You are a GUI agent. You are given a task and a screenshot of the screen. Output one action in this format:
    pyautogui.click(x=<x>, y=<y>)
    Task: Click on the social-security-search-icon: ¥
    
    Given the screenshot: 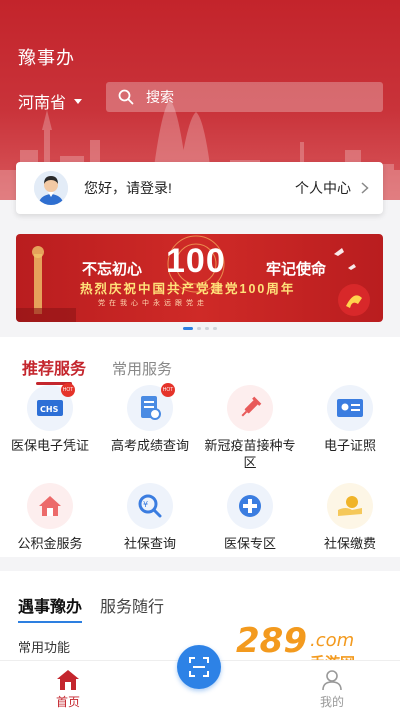 What is the action you would take?
    pyautogui.click(x=150, y=506)
    